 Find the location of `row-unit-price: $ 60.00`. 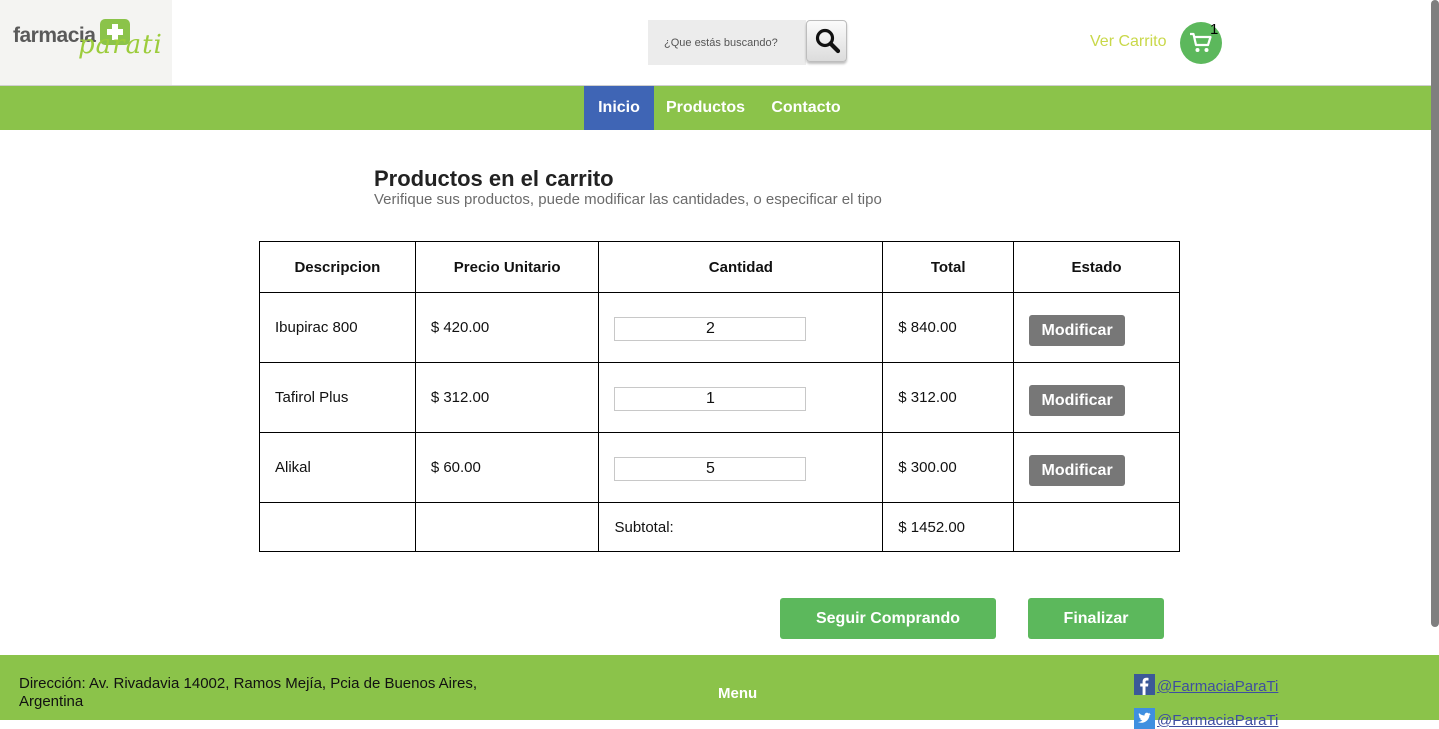

row-unit-price: $ 60.00 is located at coordinates (507, 467).